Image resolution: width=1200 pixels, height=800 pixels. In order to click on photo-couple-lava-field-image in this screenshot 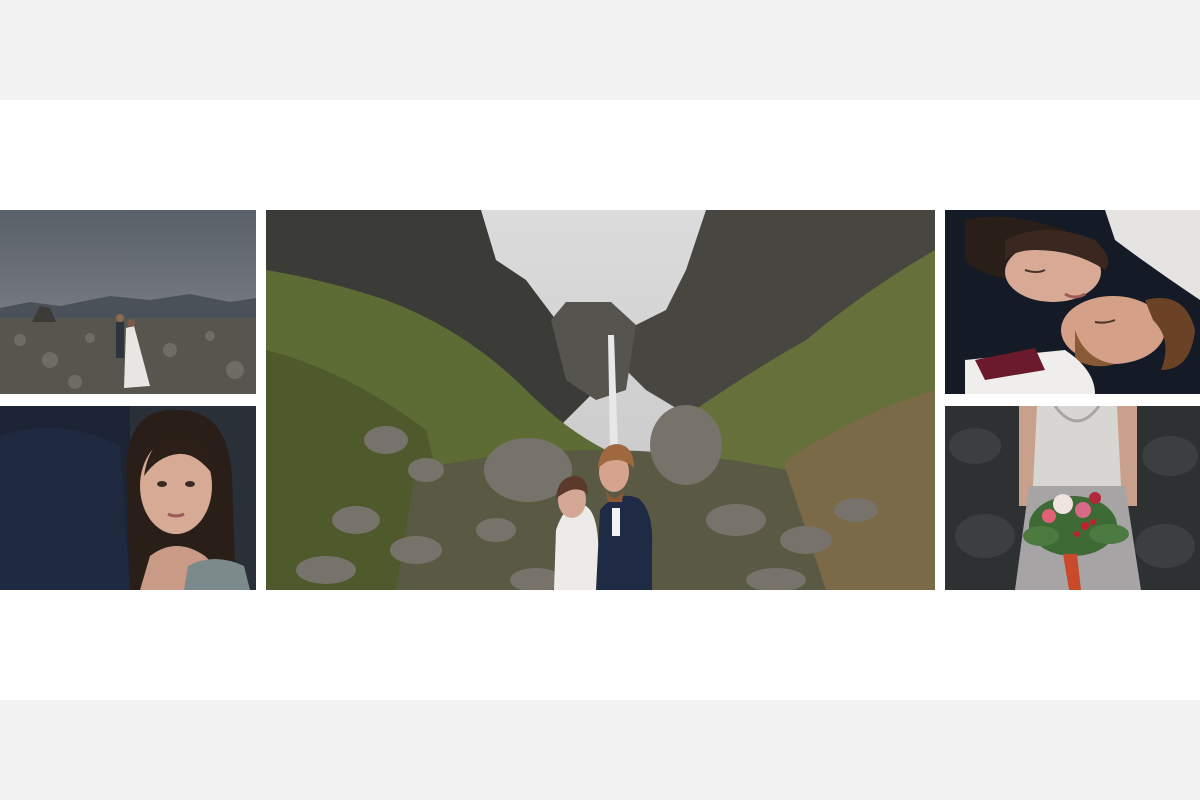, I will do `click(128, 302)`.